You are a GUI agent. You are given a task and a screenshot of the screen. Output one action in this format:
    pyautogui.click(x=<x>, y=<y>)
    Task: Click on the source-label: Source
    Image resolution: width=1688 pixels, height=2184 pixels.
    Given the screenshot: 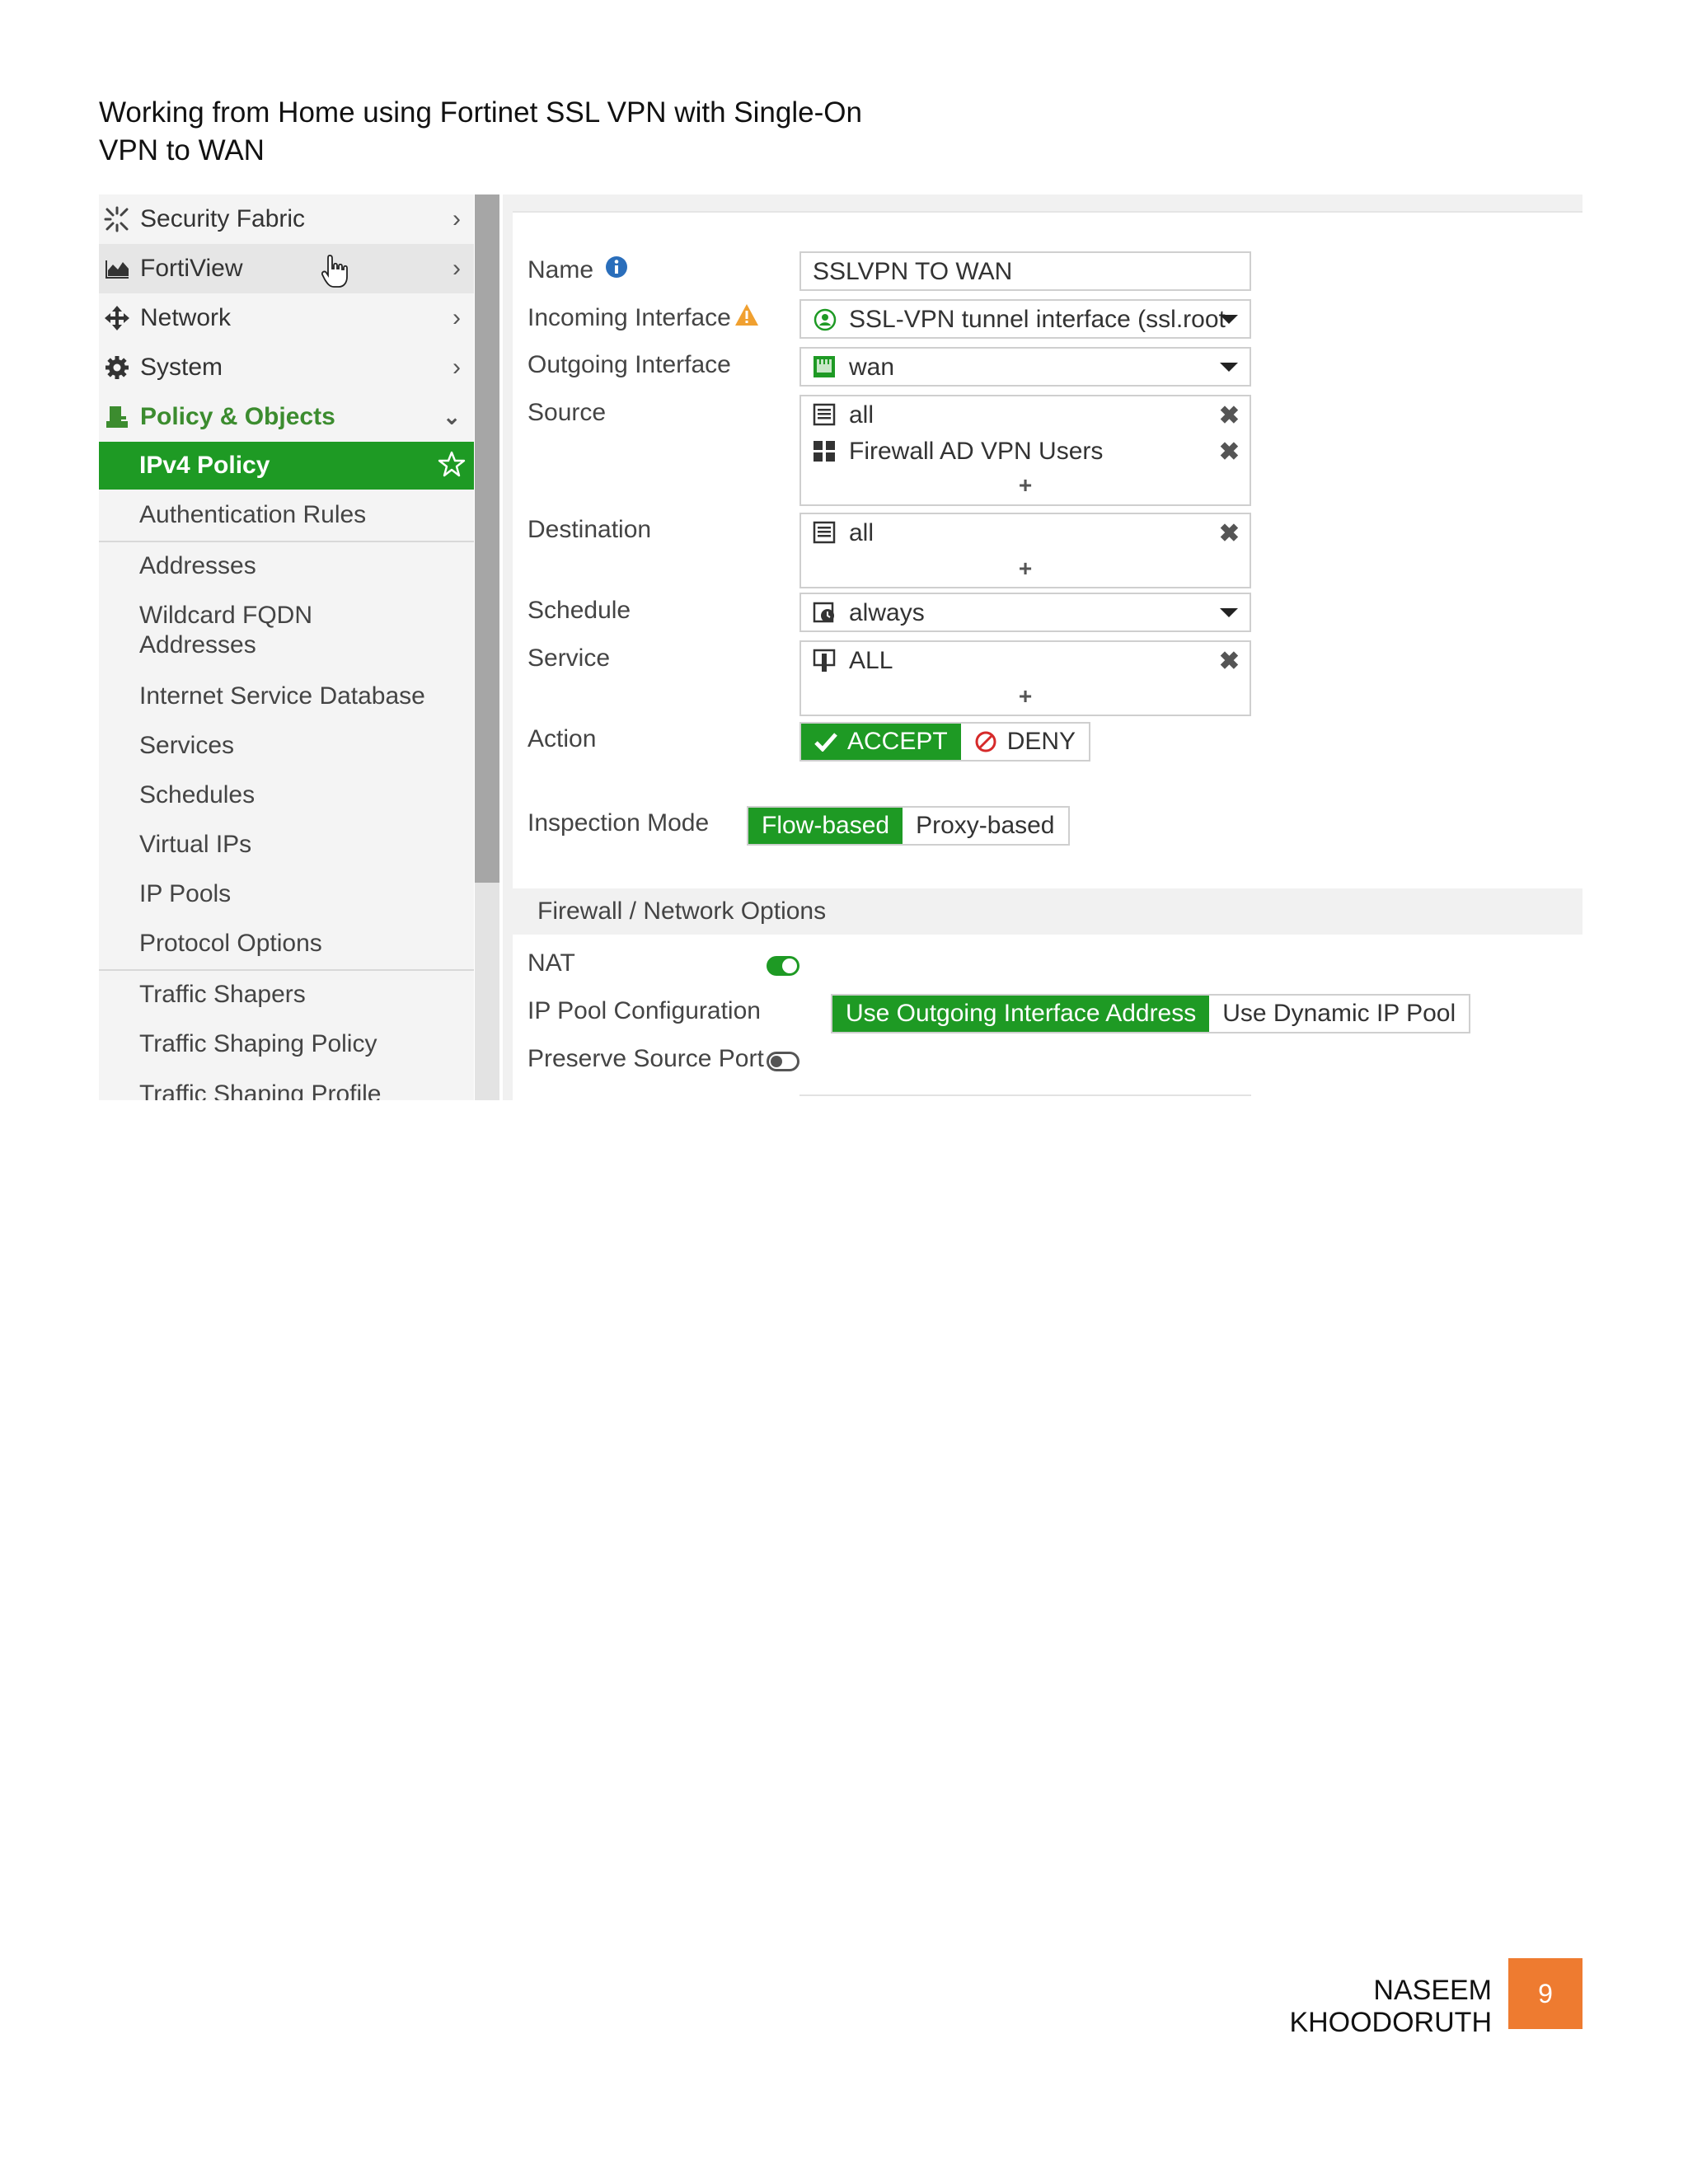 What is the action you would take?
    pyautogui.click(x=567, y=412)
    